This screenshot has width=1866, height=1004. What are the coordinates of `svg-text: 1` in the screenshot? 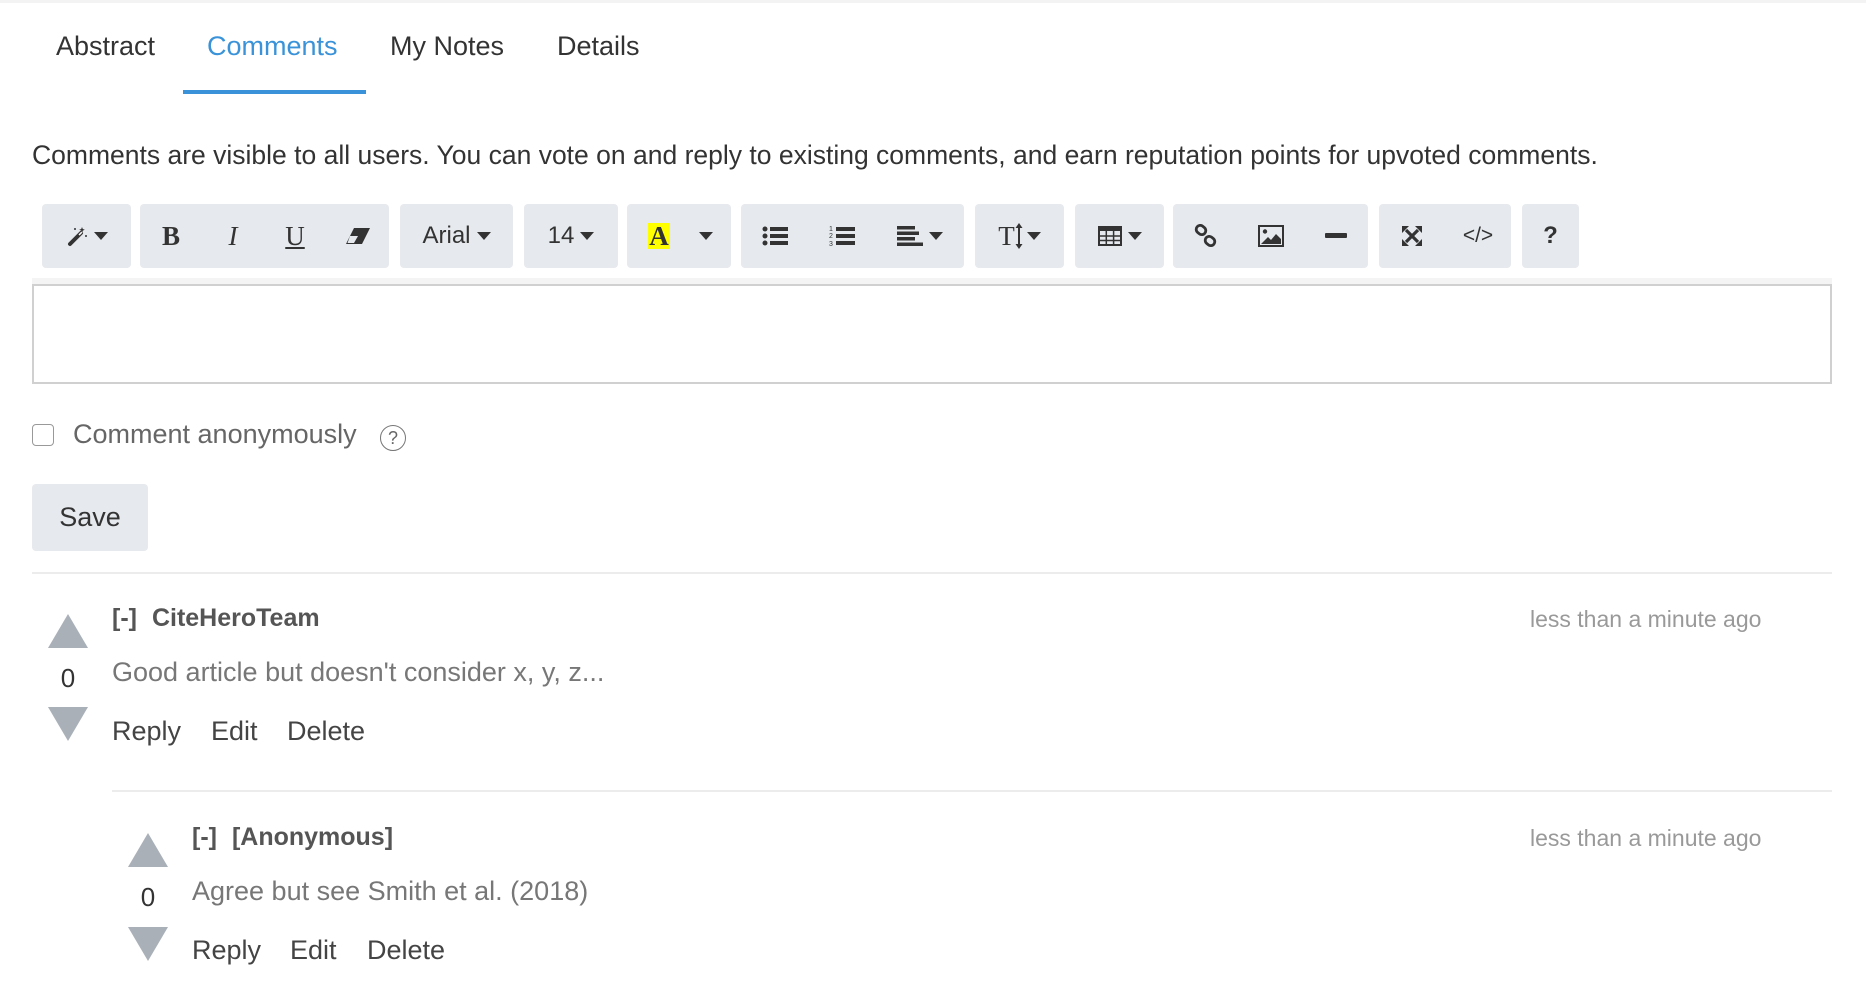 It's located at (831, 229).